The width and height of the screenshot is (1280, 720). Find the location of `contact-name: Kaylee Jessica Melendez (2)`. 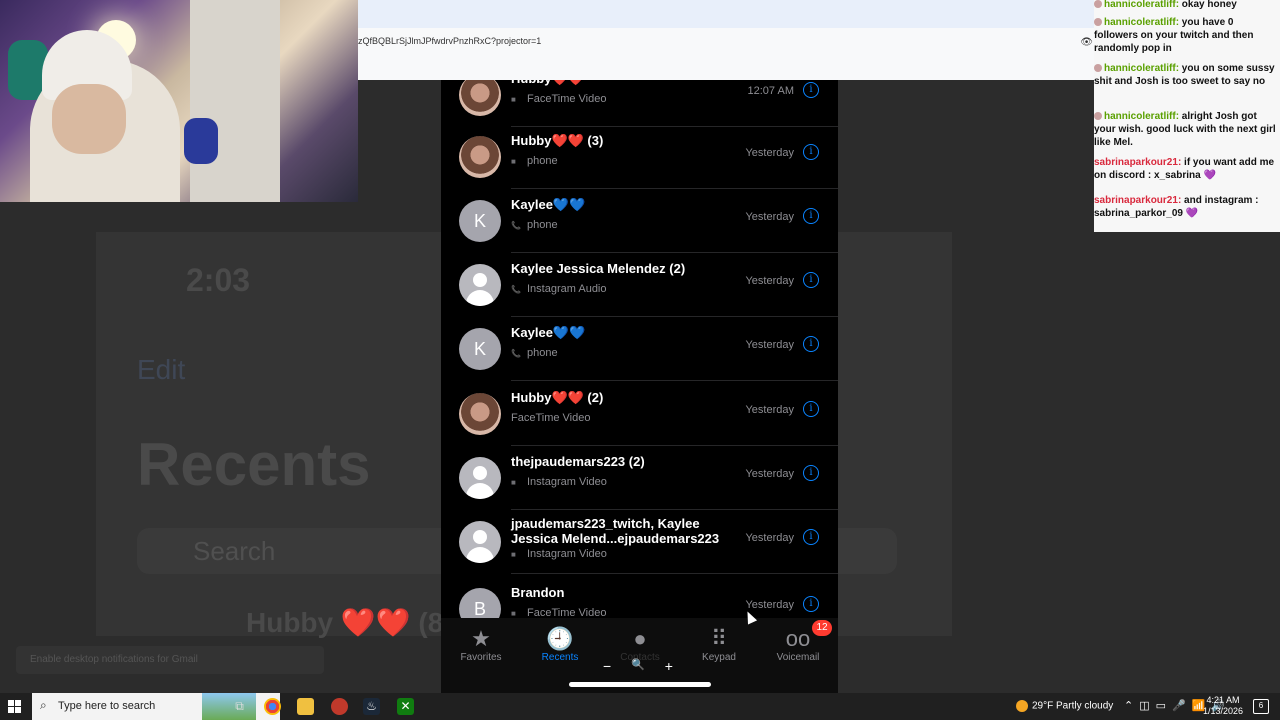

contact-name: Kaylee Jessica Melendez (2) is located at coordinates (598, 268).